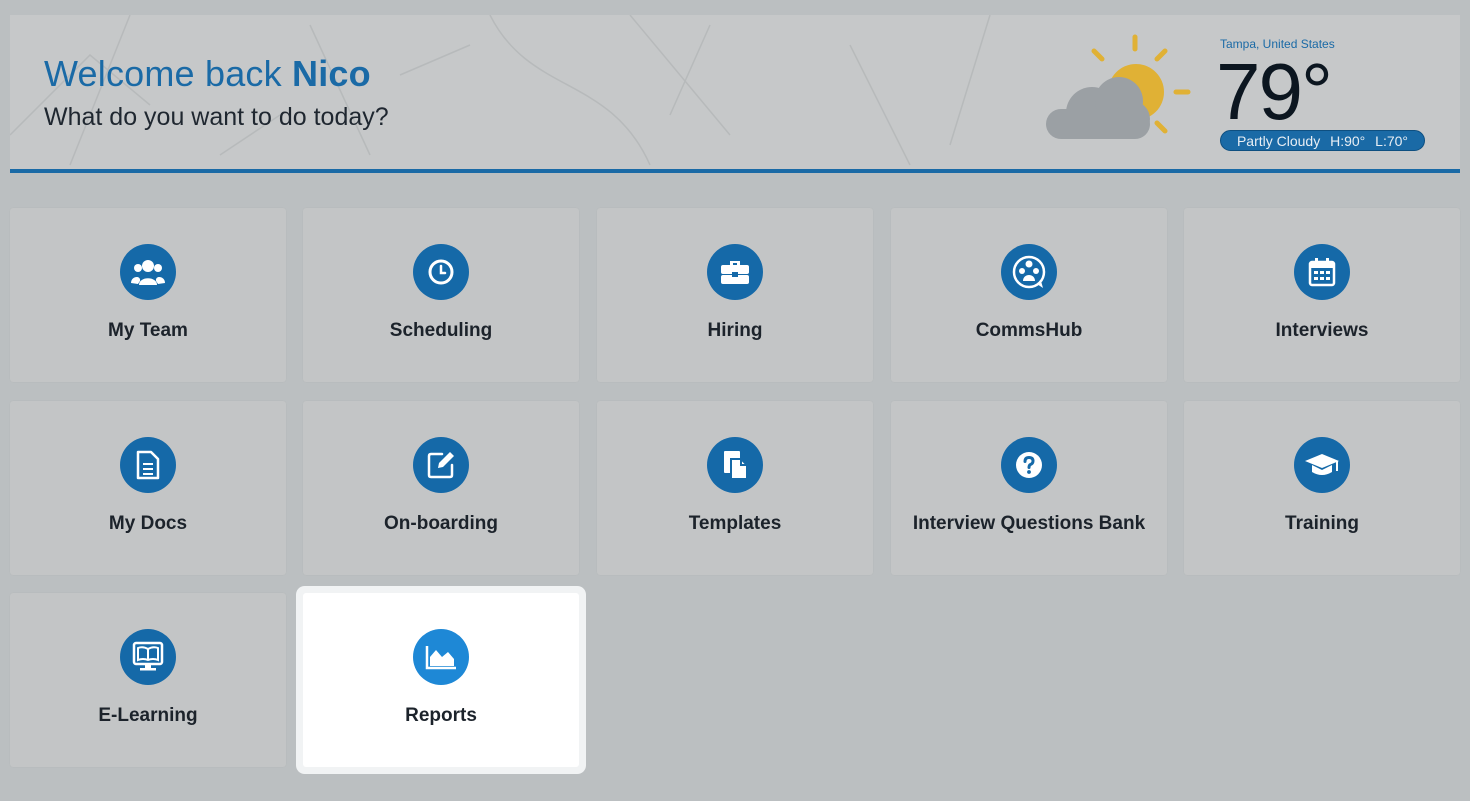 Image resolution: width=1470 pixels, height=801 pixels. I want to click on question-icon, so click(1029, 465).